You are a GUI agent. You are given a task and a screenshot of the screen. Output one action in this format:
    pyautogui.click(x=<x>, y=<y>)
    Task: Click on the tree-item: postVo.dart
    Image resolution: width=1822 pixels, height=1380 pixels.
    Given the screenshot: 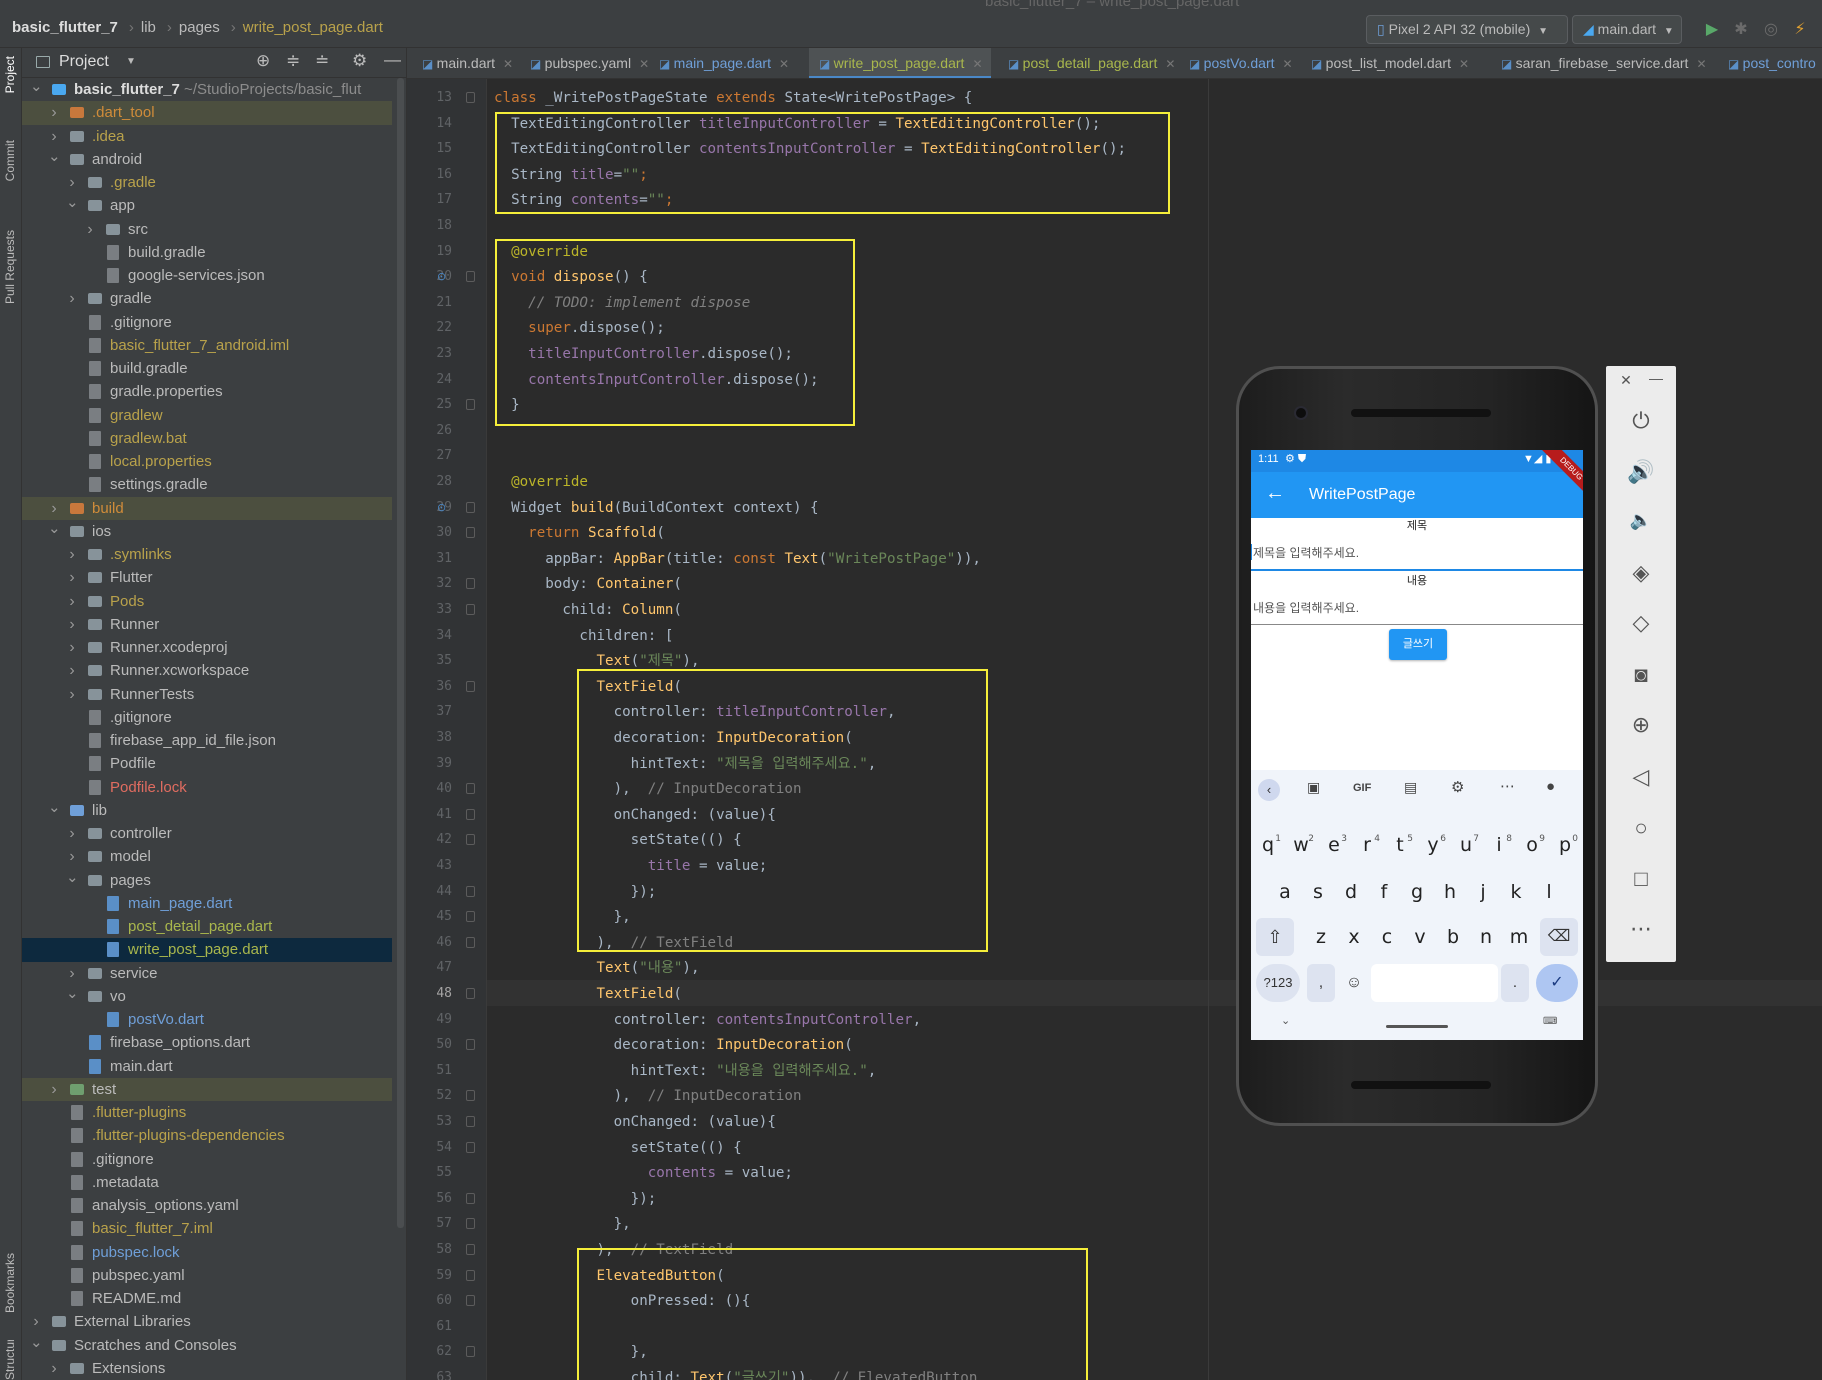 What is the action you would take?
    pyautogui.click(x=207, y=1019)
    